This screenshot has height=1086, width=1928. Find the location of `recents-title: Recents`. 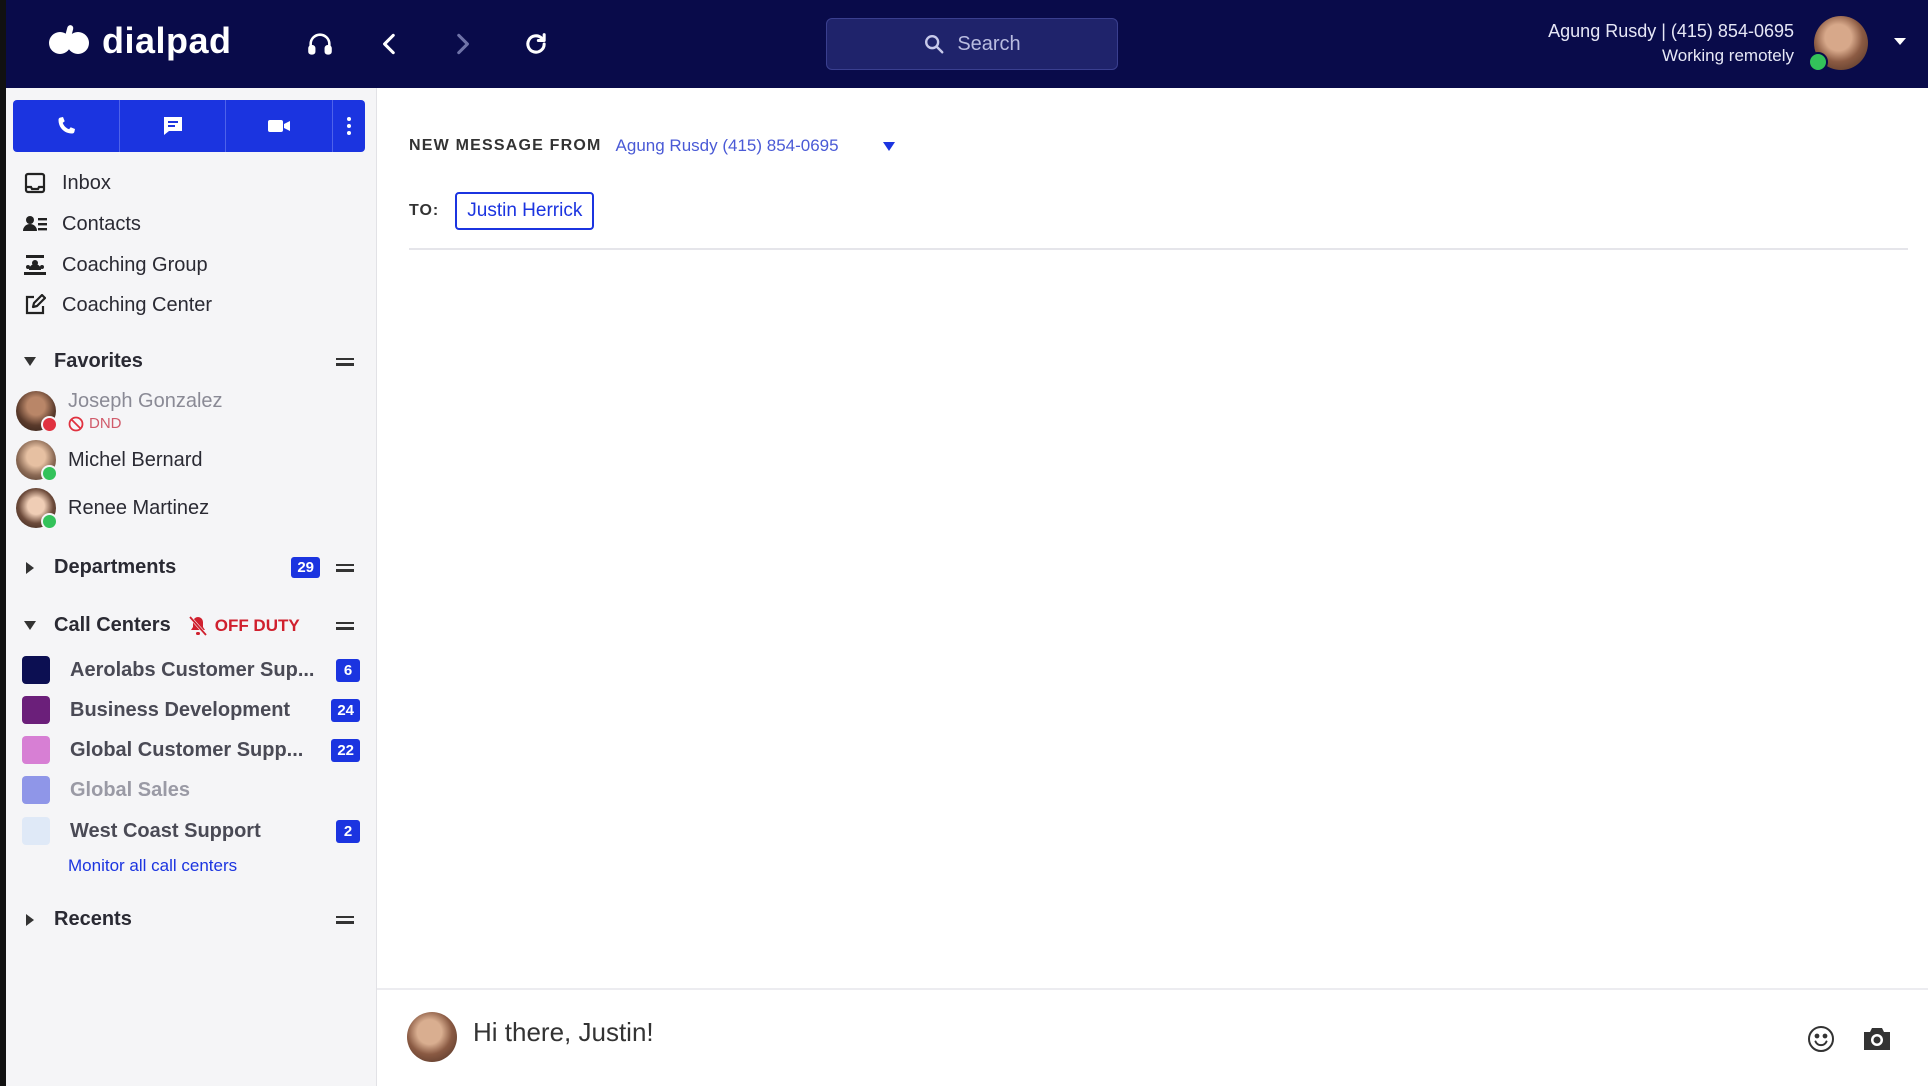

recents-title: Recents is located at coordinates (93, 919).